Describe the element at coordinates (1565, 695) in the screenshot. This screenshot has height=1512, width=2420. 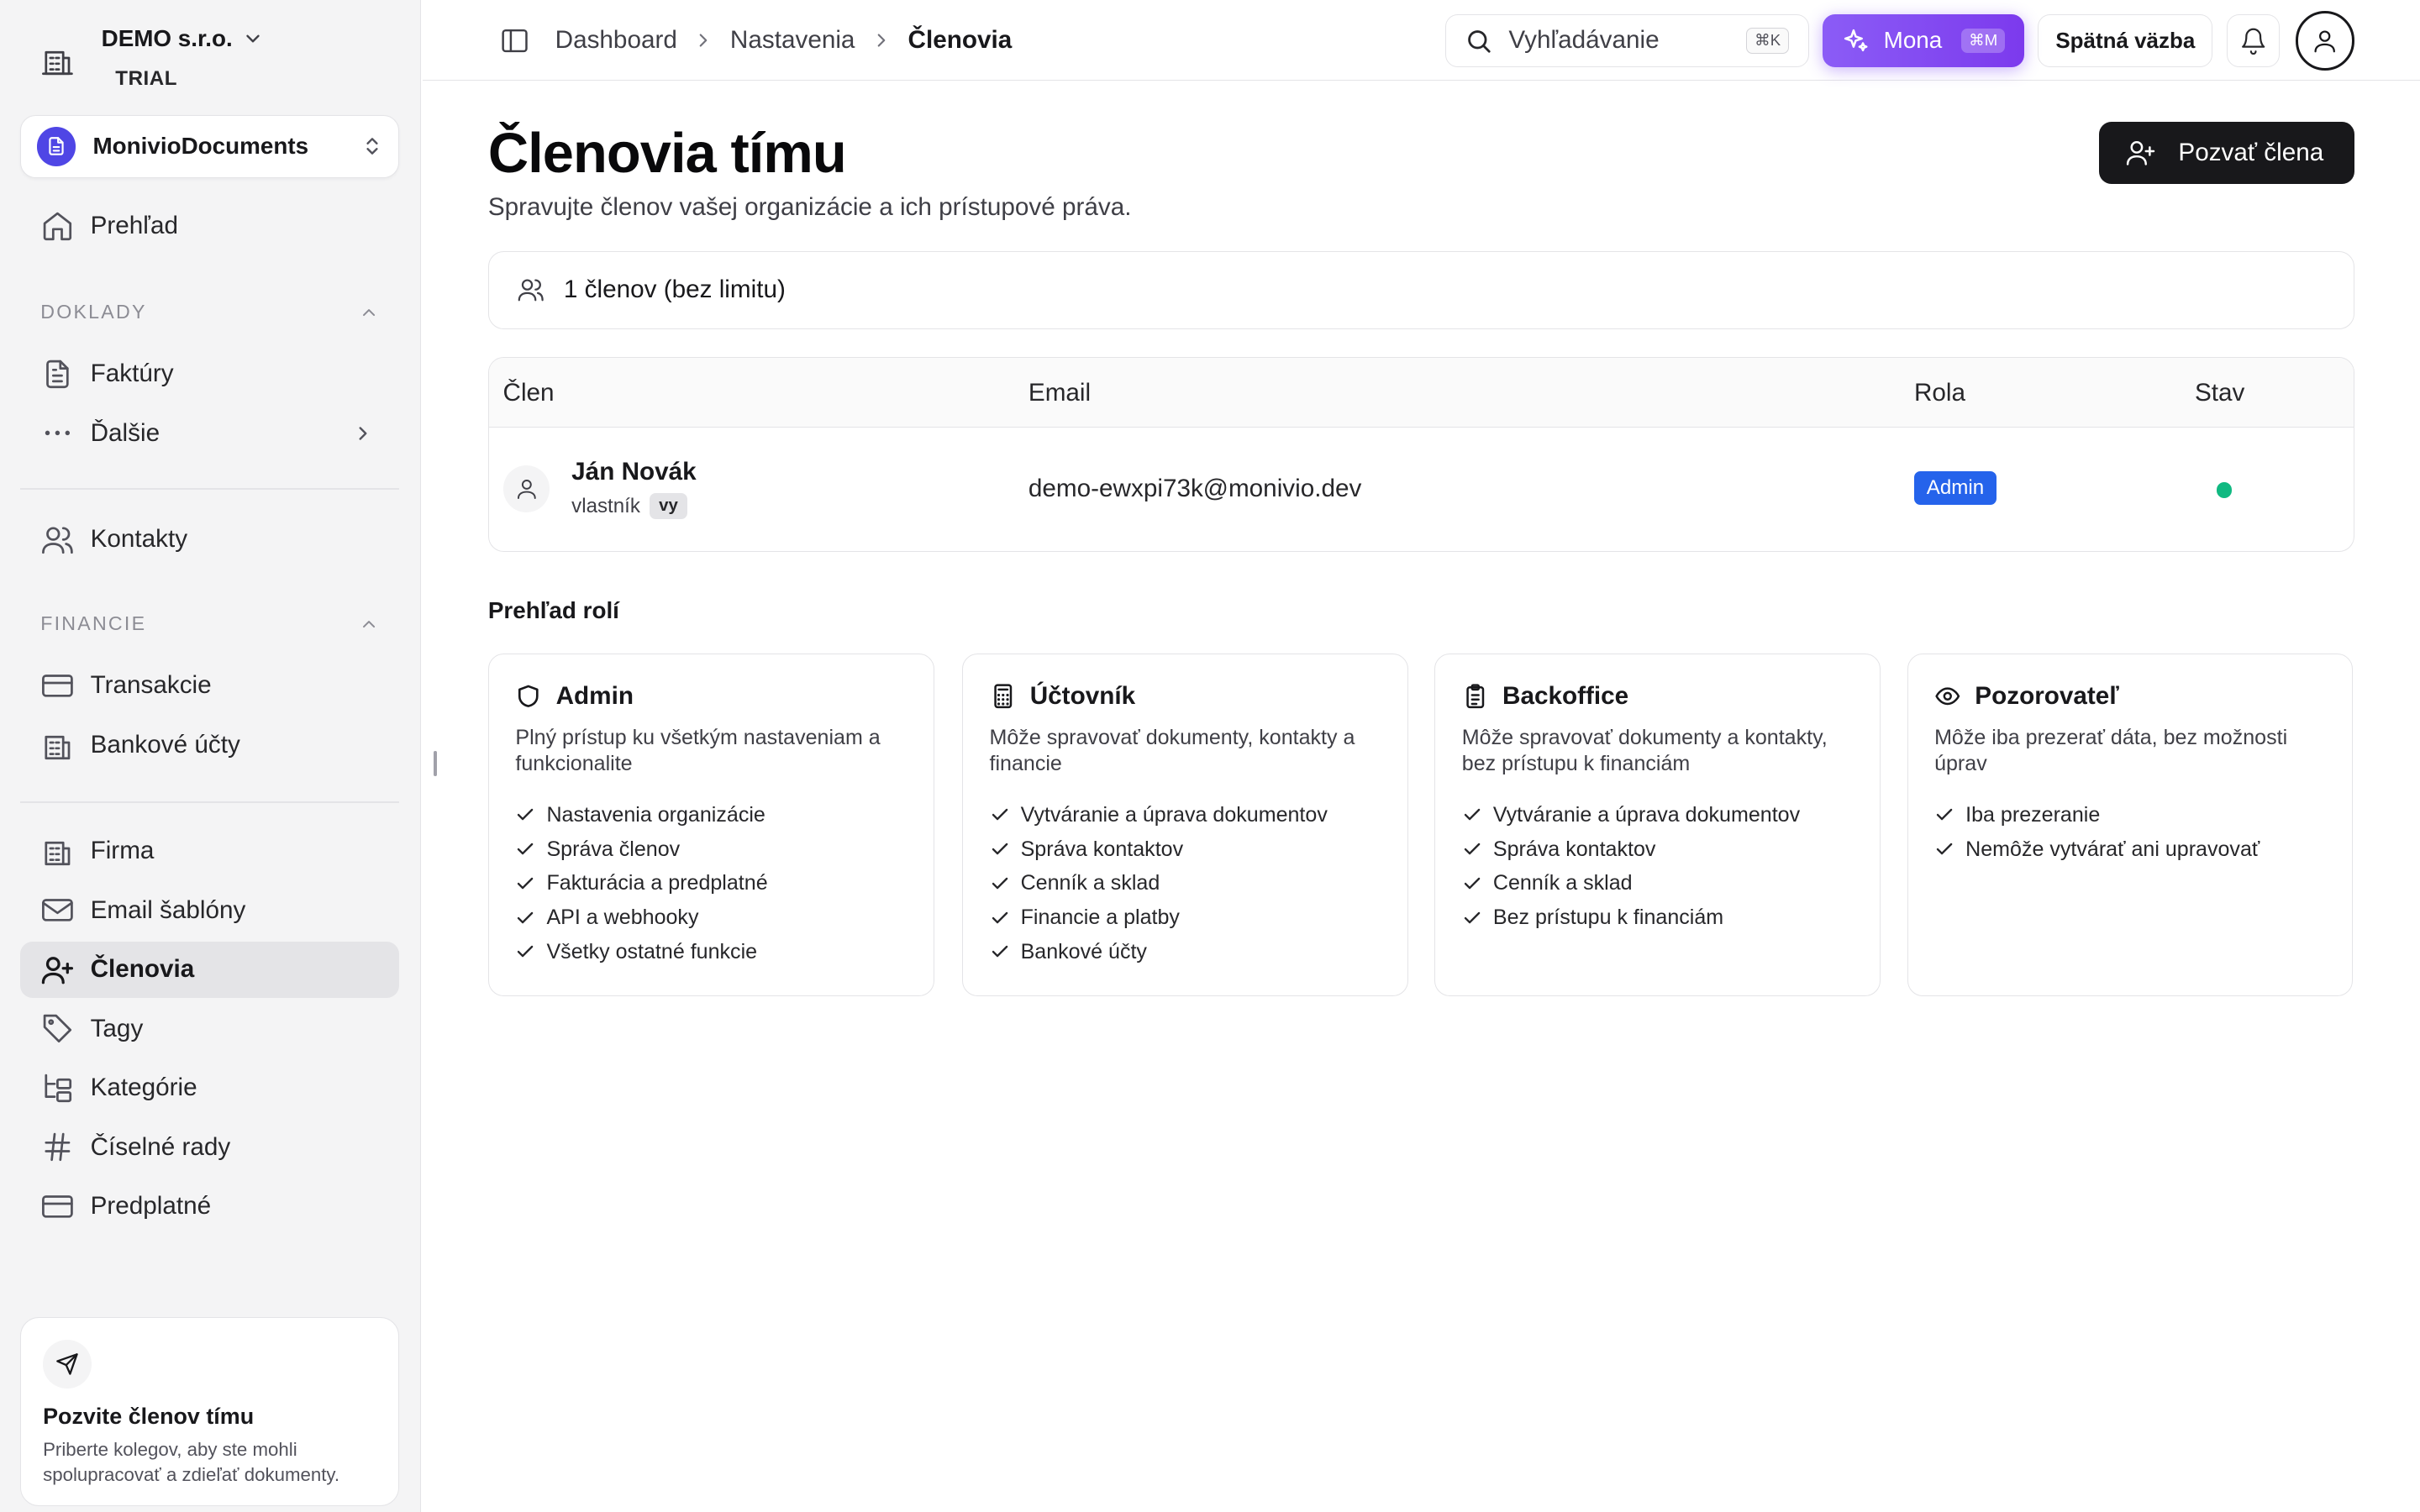
I see `role-name: Backoffice` at that location.